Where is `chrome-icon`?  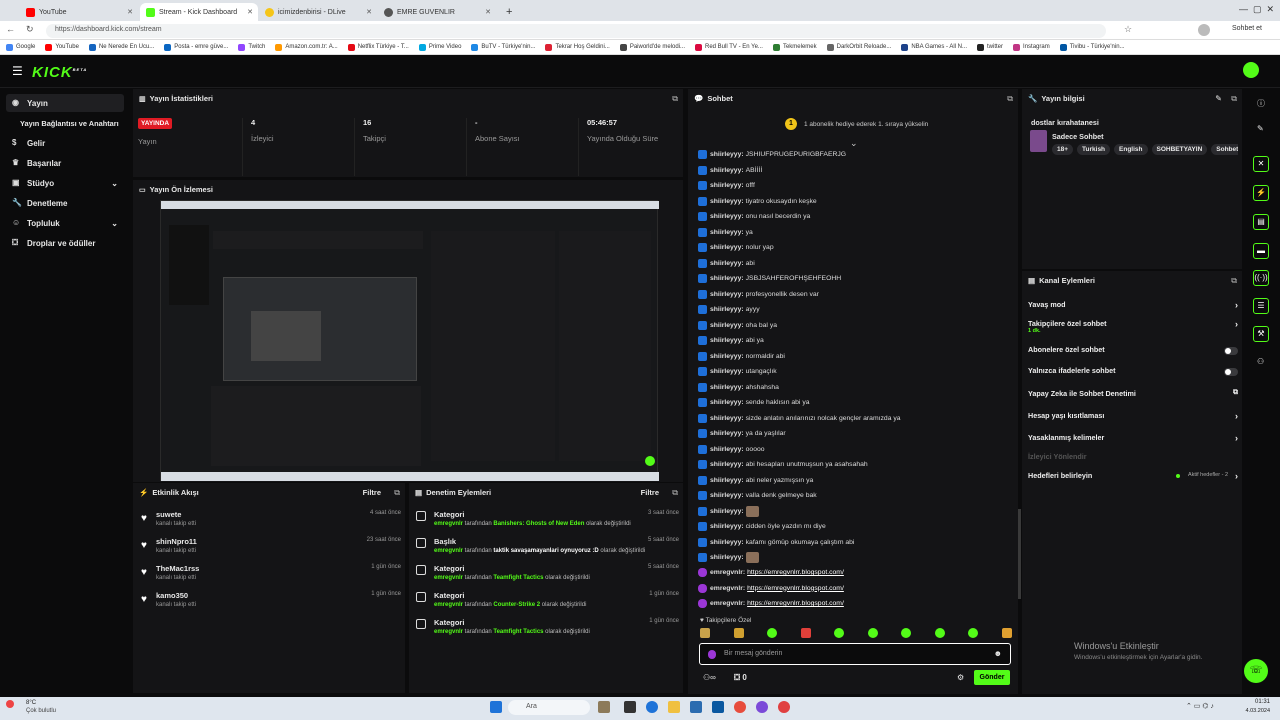 chrome-icon is located at coordinates (740, 707).